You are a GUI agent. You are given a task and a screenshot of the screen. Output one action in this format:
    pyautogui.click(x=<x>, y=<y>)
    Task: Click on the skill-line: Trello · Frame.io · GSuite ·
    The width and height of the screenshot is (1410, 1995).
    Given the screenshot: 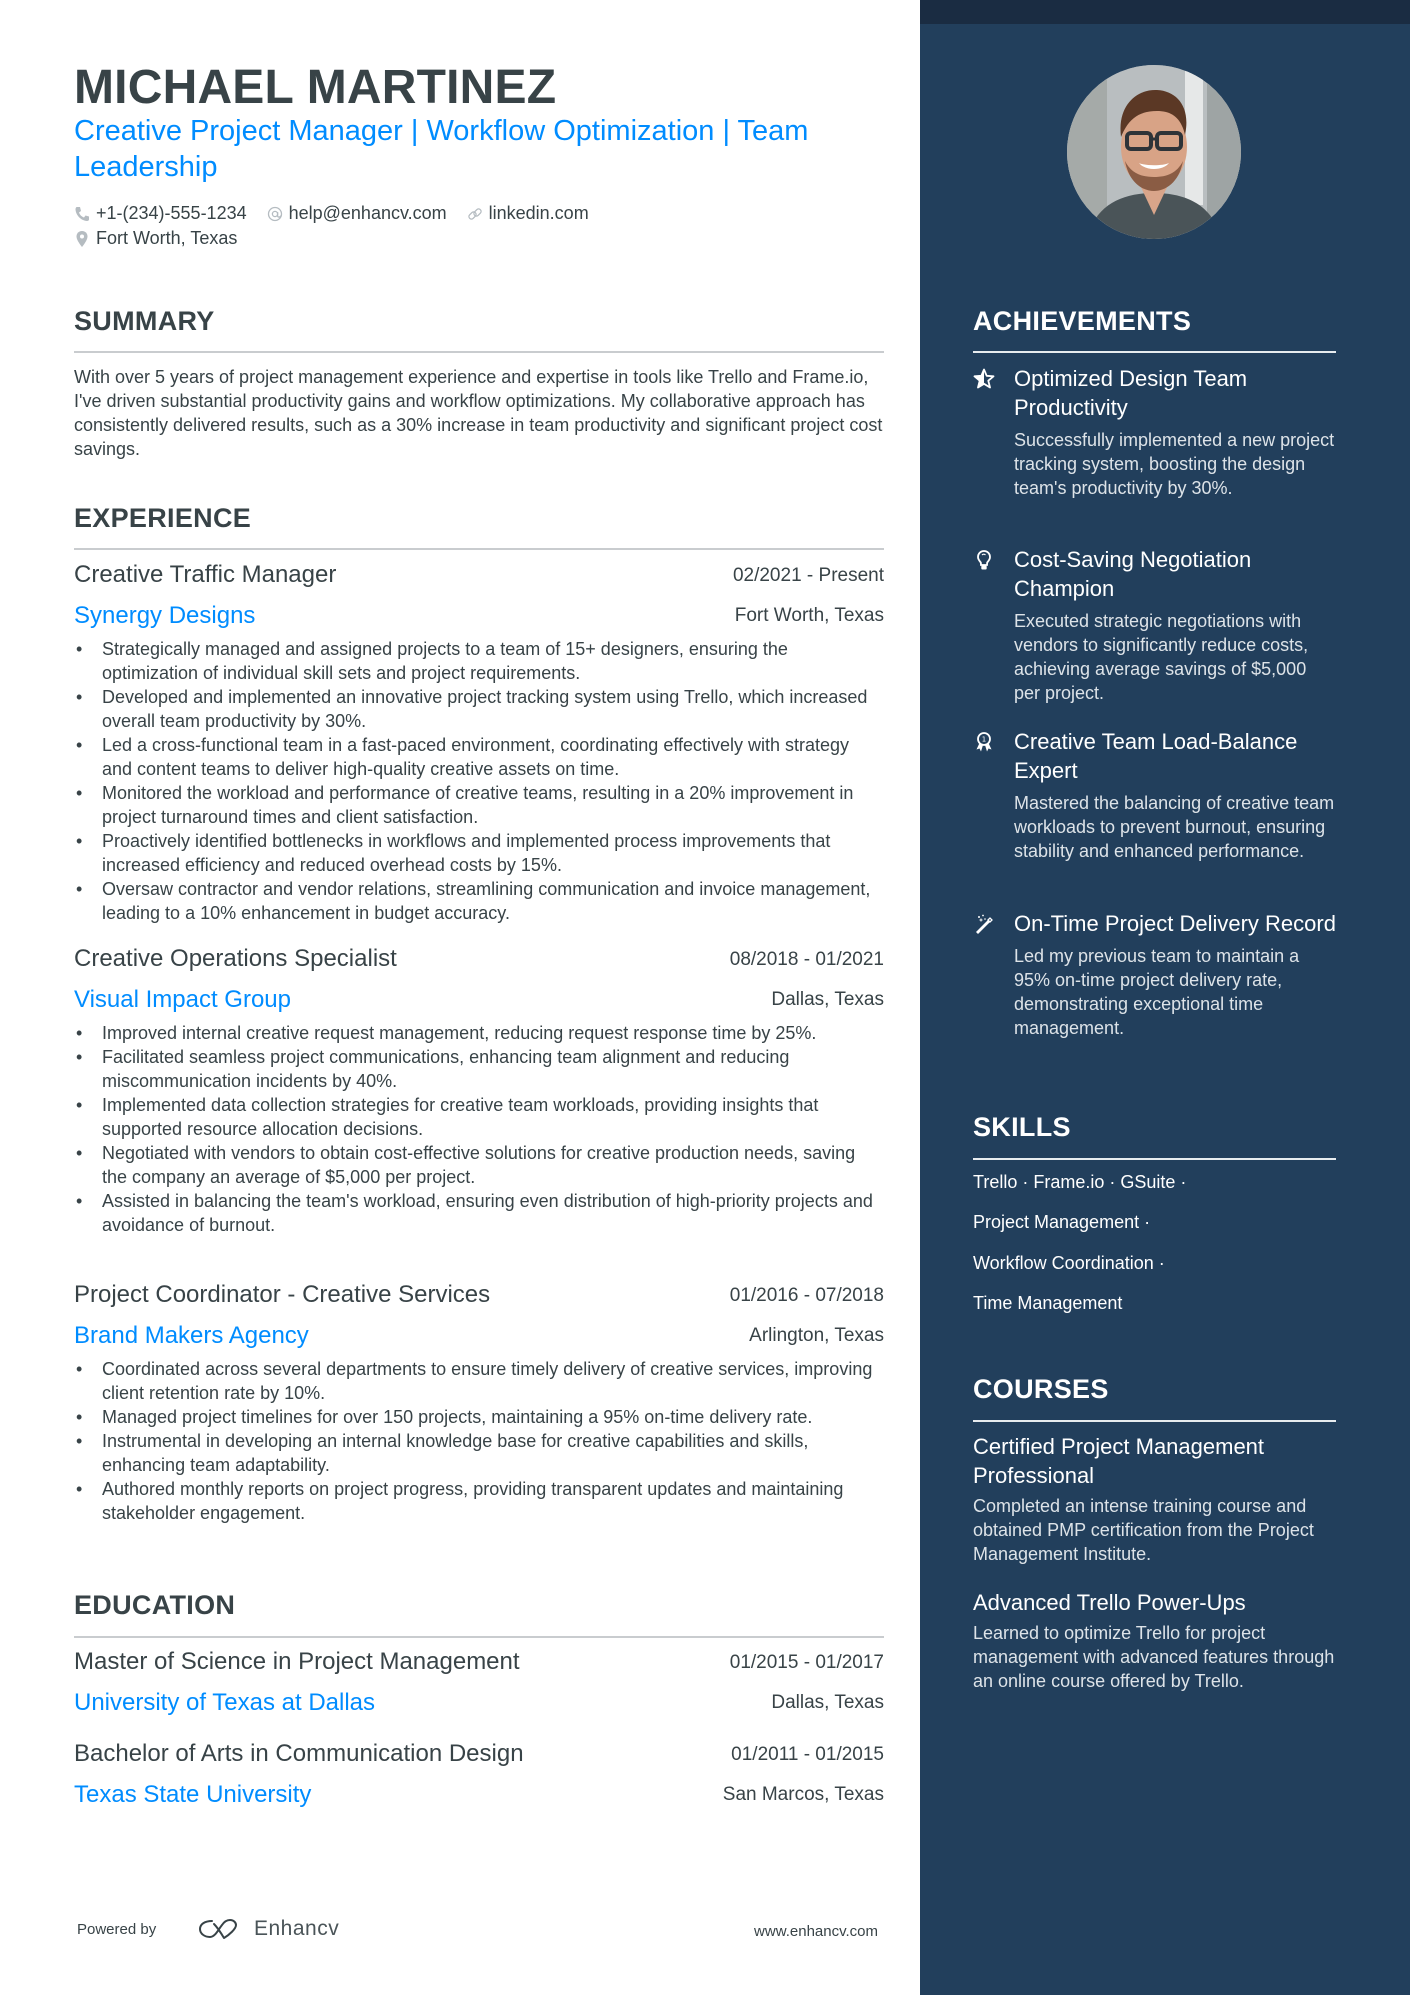 What is the action you would take?
    pyautogui.click(x=1080, y=1182)
    